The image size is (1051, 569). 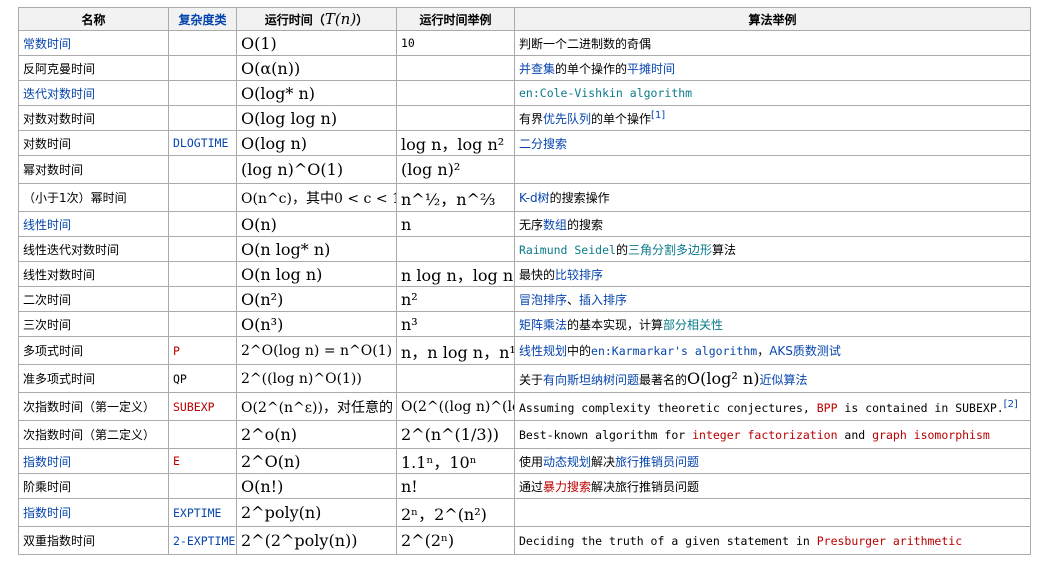 I want to click on header-algorithms: 算法举例, so click(x=772, y=19).